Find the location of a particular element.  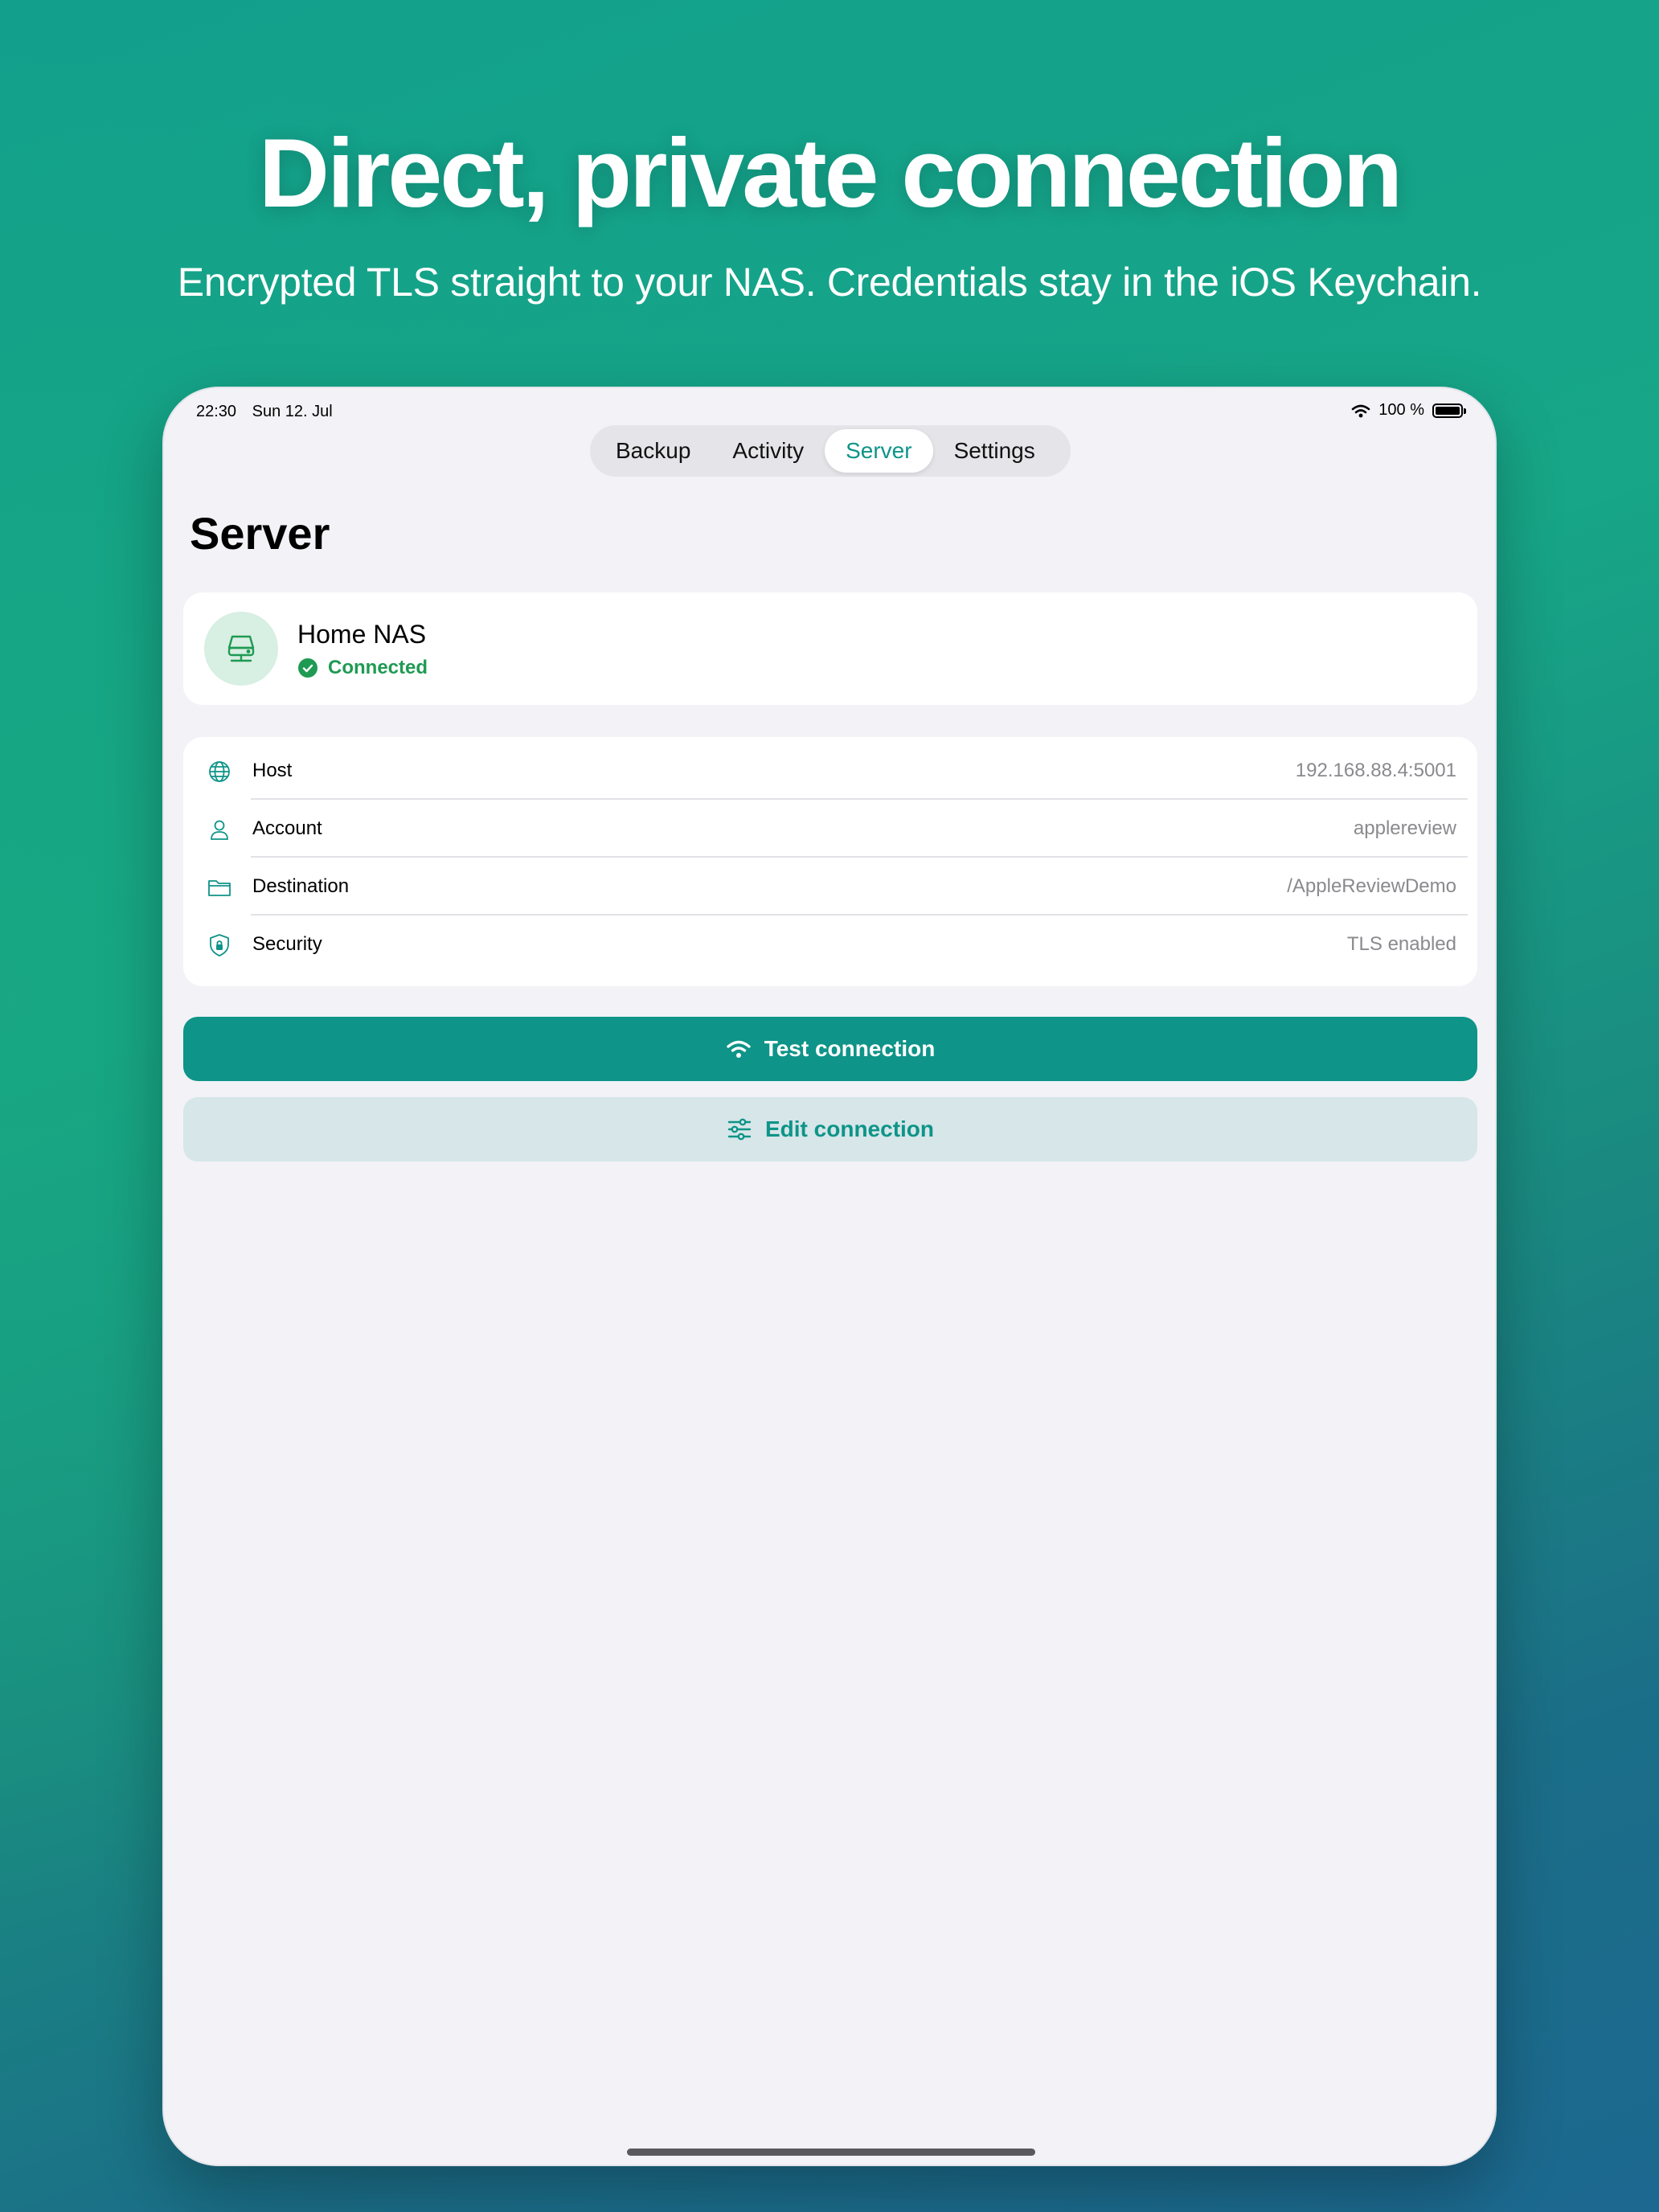

nas-drive-icon is located at coordinates (241, 648).